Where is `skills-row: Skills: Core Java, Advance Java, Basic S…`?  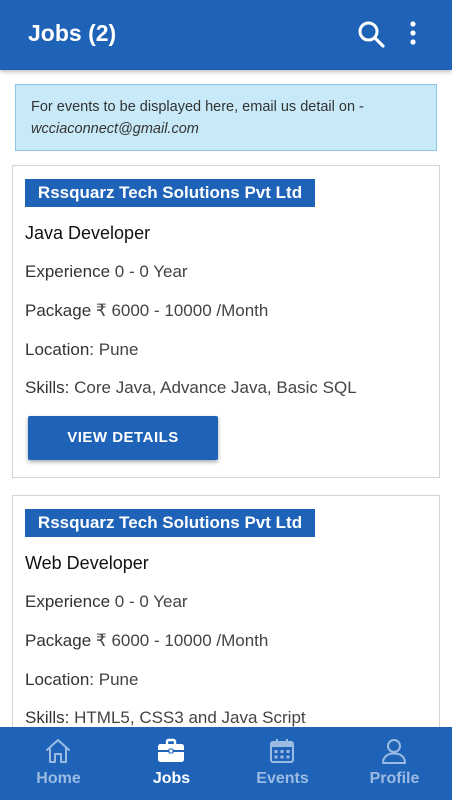
skills-row: Skills: Core Java, Advance Java, Basic S… is located at coordinates (191, 388).